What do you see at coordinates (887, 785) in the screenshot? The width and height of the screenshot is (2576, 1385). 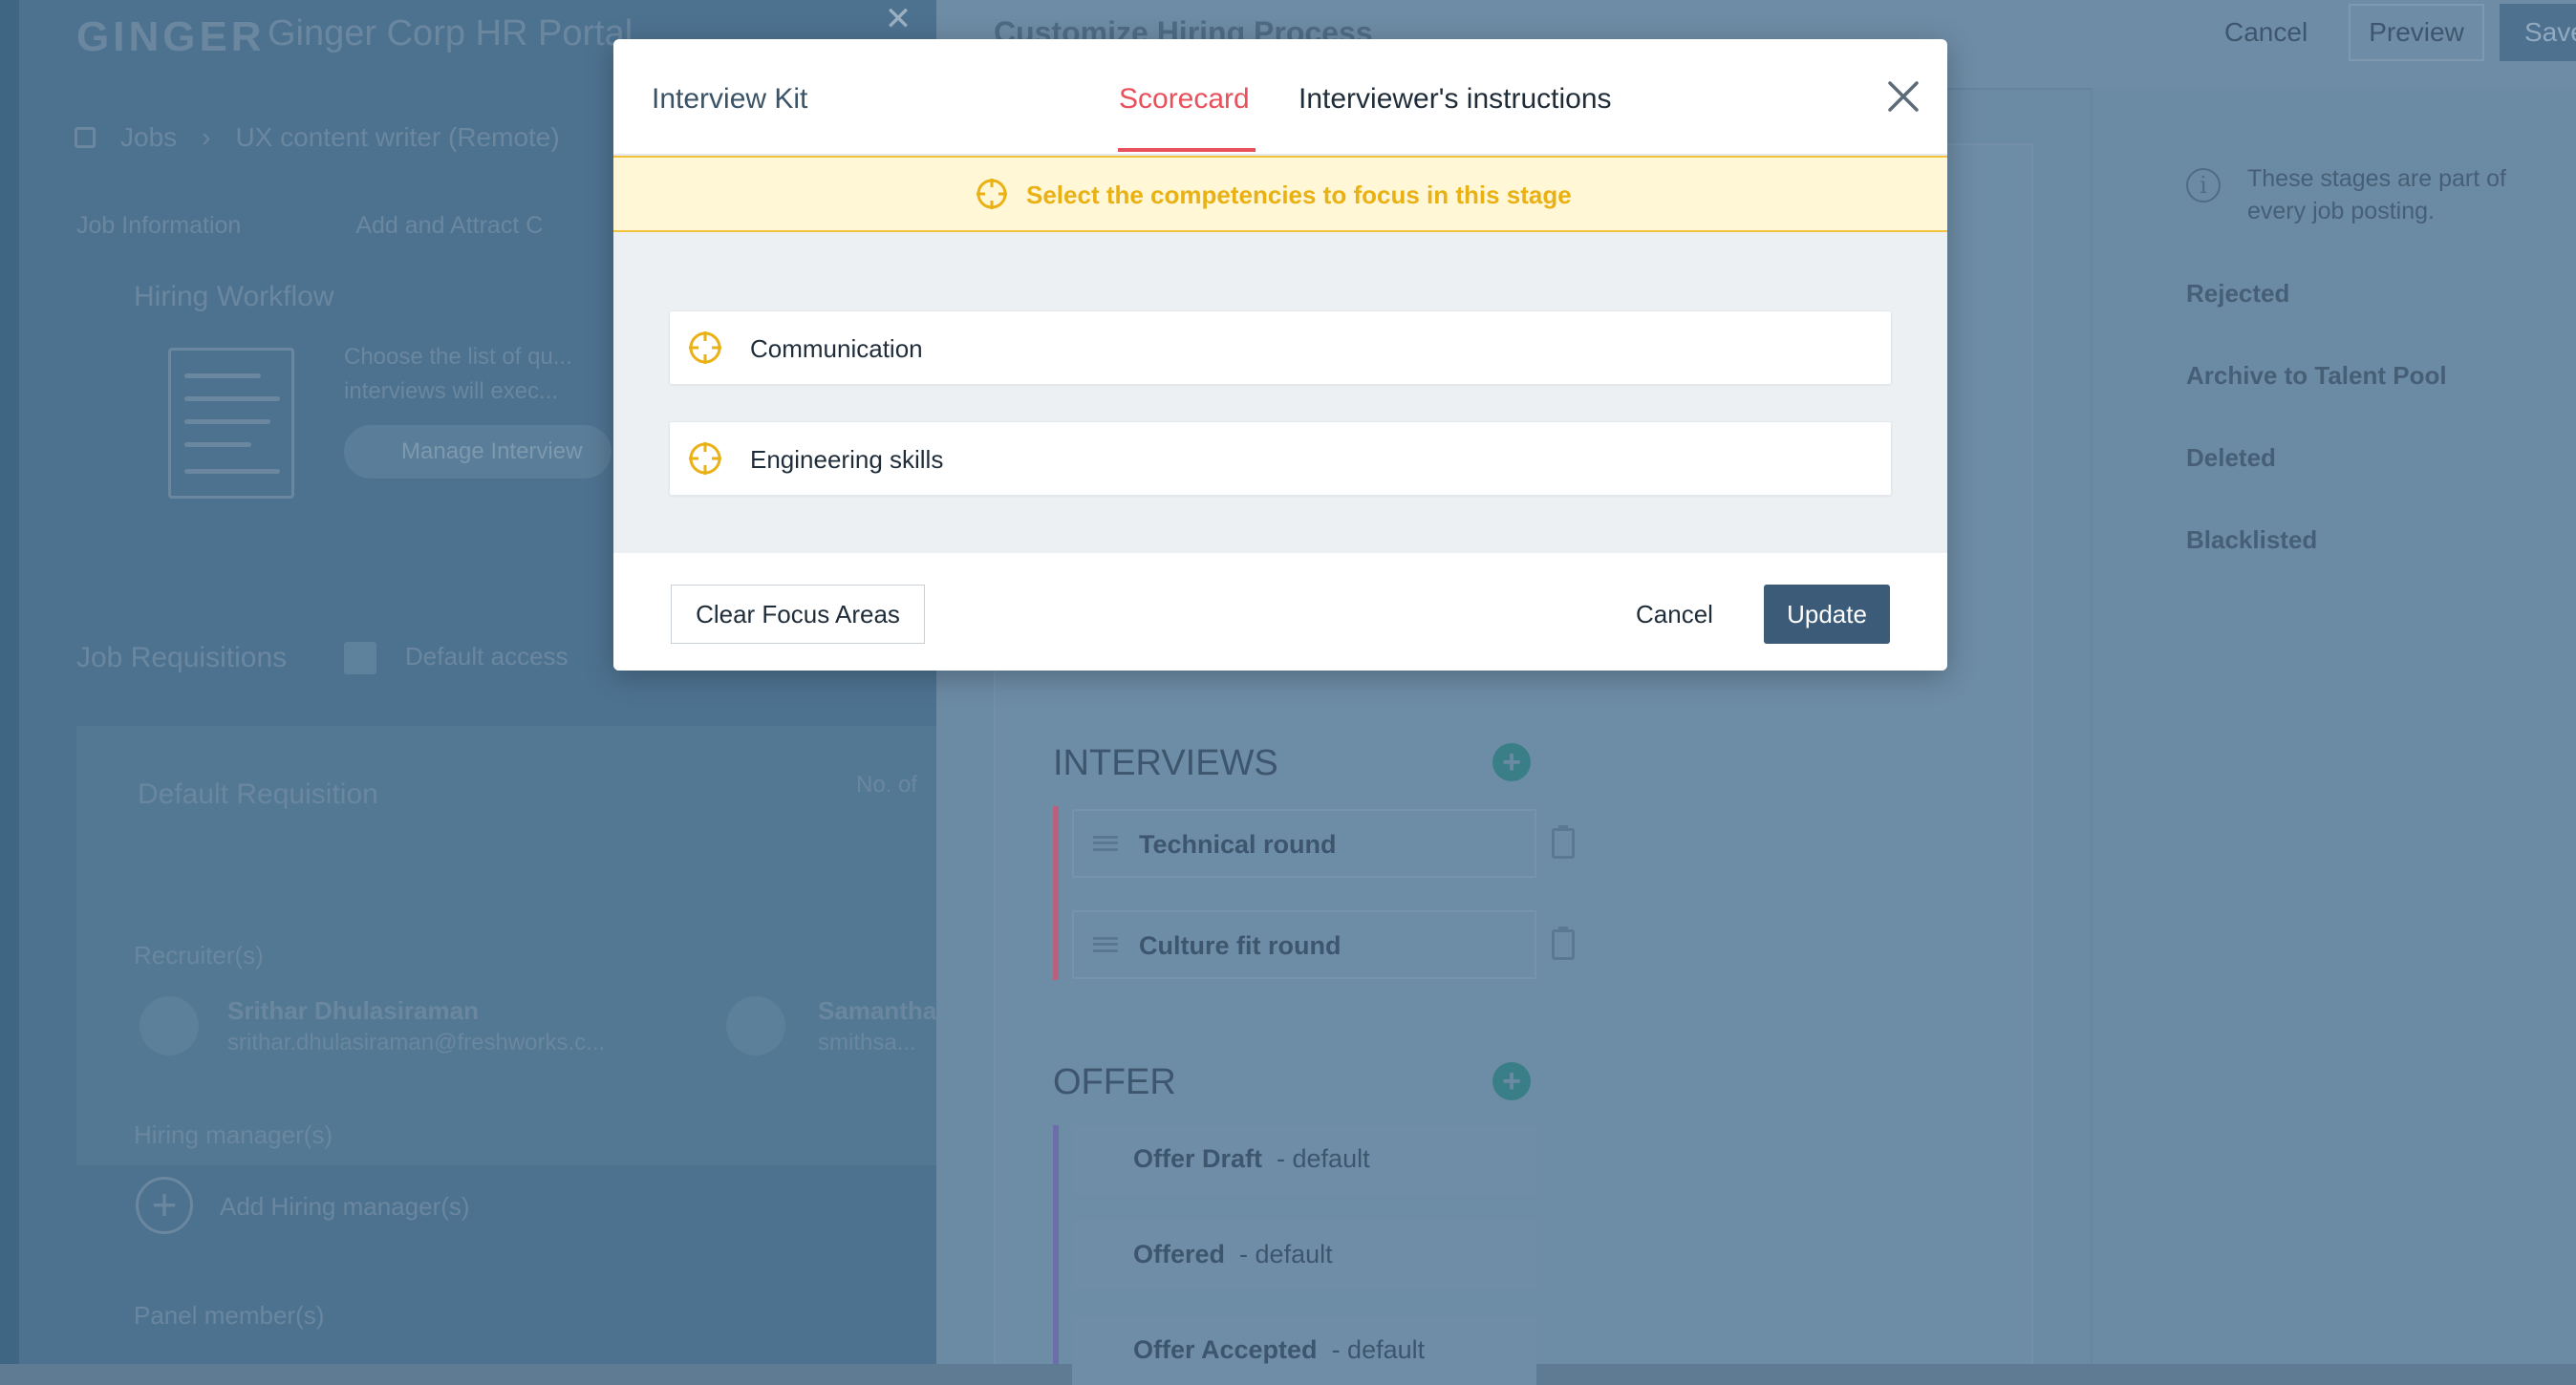 I see `requisition-count-label: No. of` at bounding box center [887, 785].